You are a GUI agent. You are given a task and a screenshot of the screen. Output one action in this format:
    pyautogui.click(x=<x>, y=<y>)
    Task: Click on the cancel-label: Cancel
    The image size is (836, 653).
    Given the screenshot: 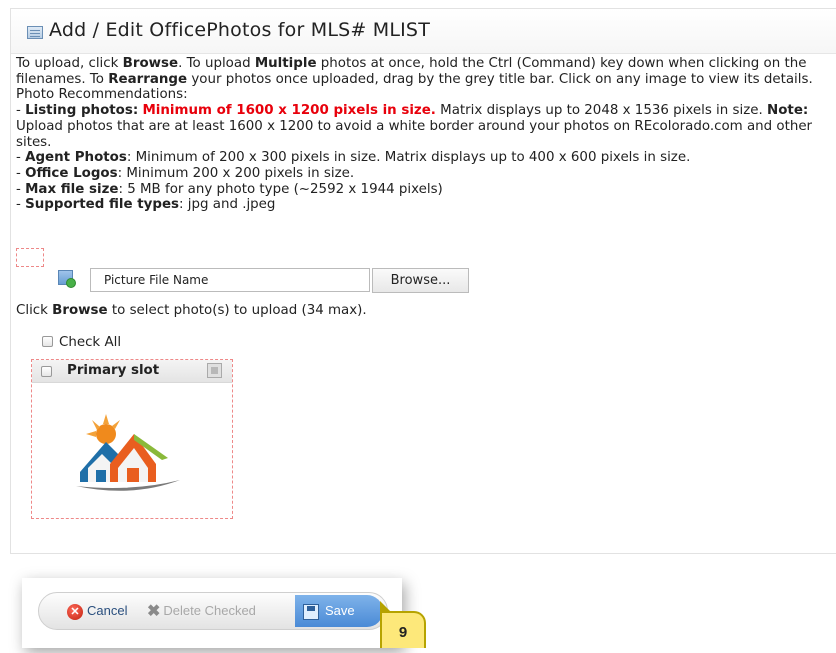 What is the action you would take?
    pyautogui.click(x=107, y=610)
    